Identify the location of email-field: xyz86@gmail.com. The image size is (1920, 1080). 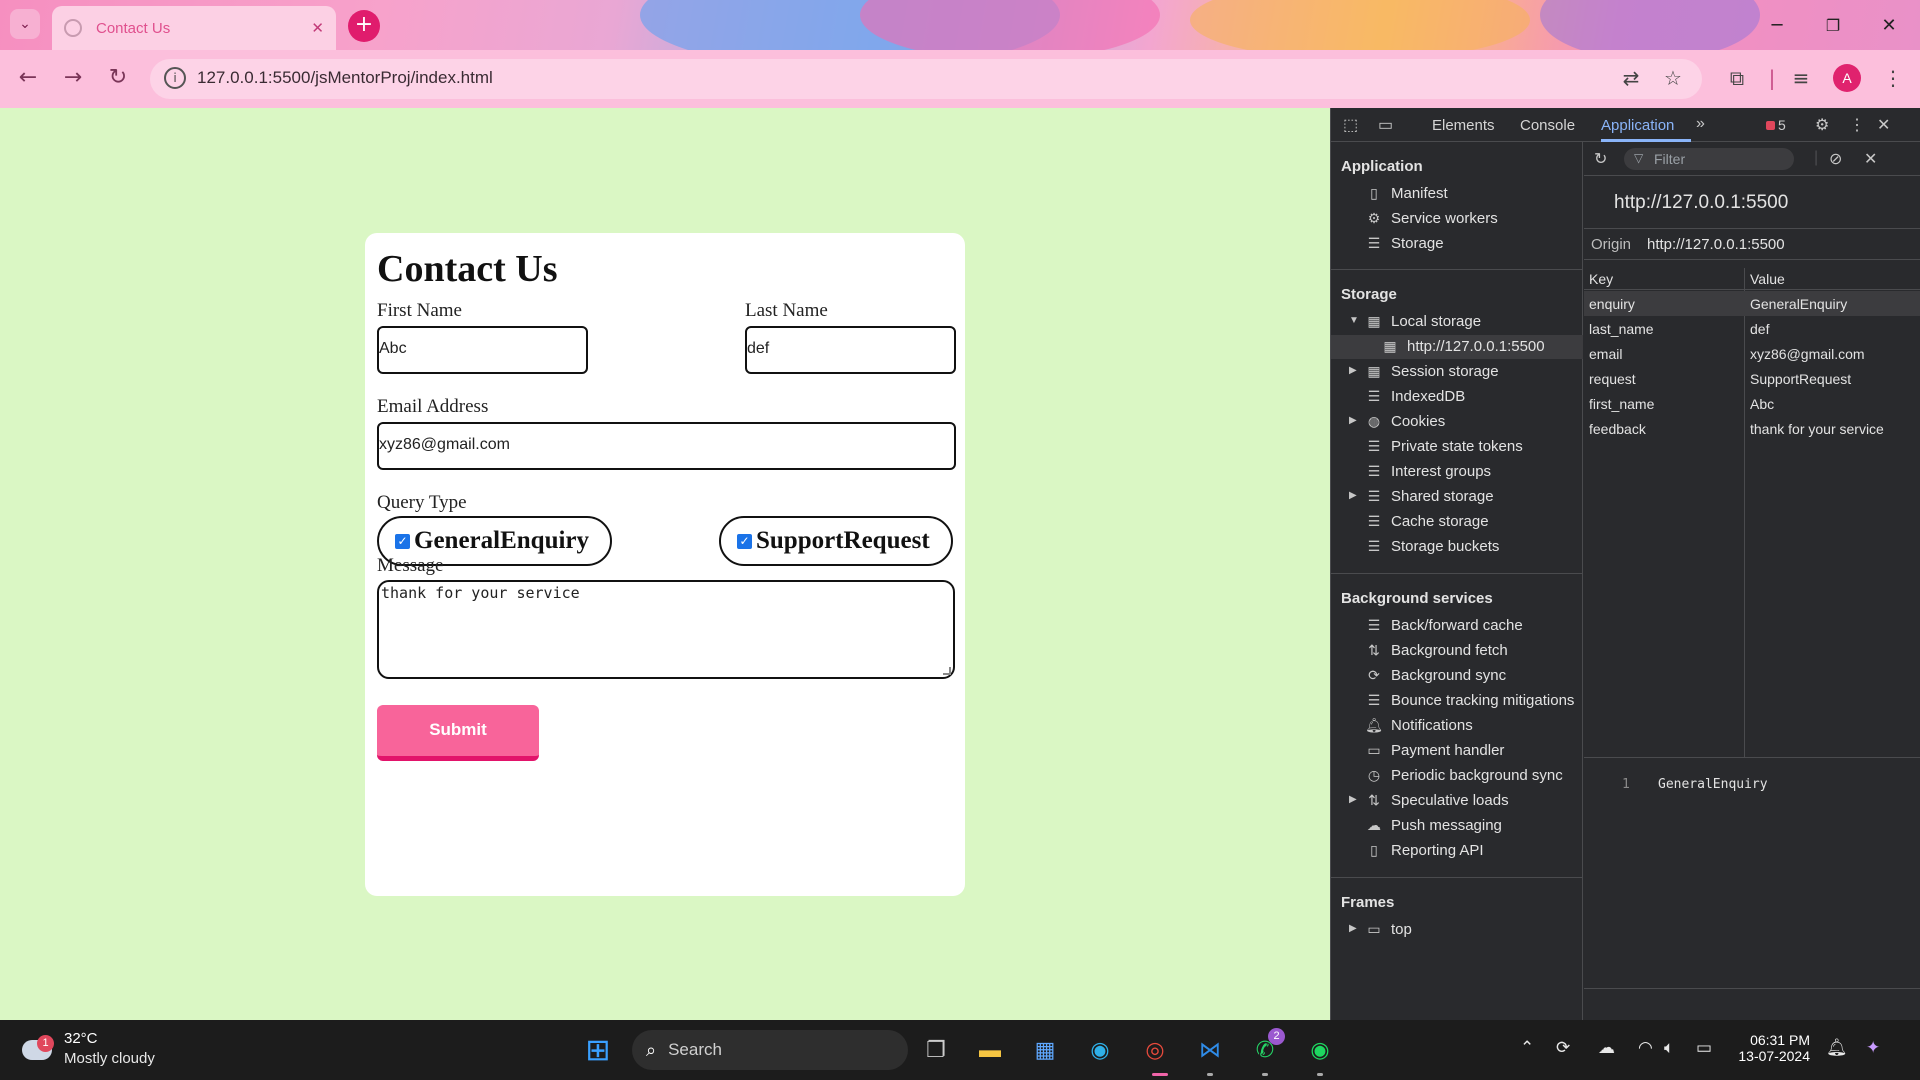
(666, 446).